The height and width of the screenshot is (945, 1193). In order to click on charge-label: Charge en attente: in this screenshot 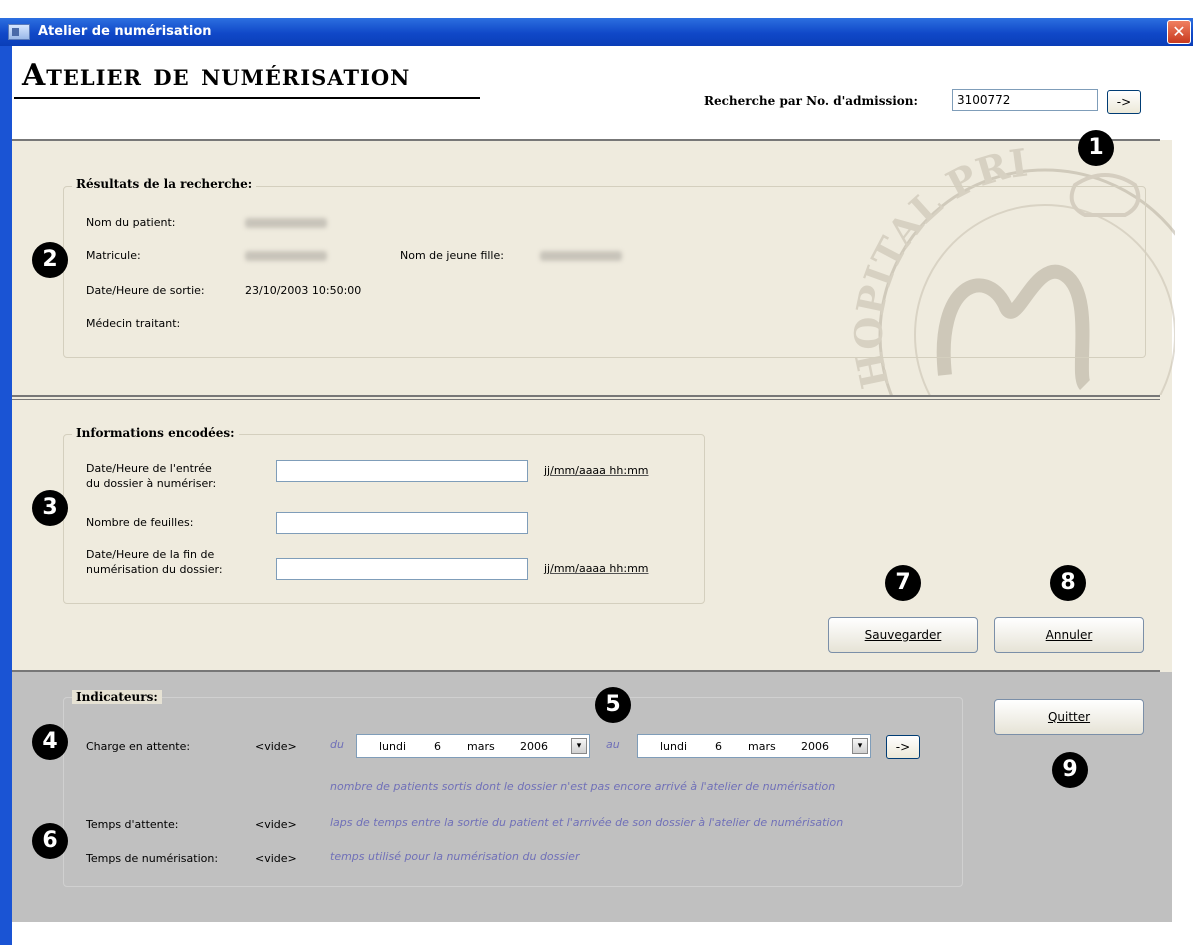, I will do `click(138, 746)`.